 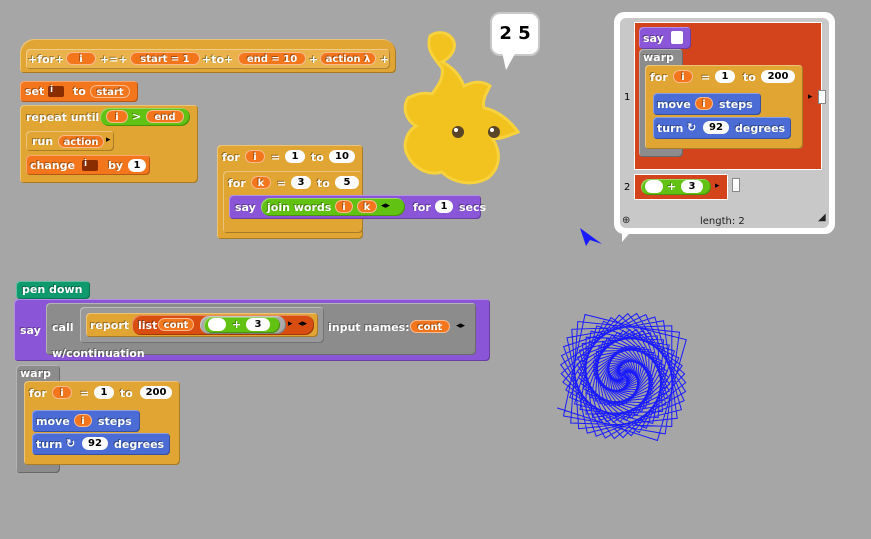 I want to click on list-arrows: ◂▸, so click(x=302, y=324).